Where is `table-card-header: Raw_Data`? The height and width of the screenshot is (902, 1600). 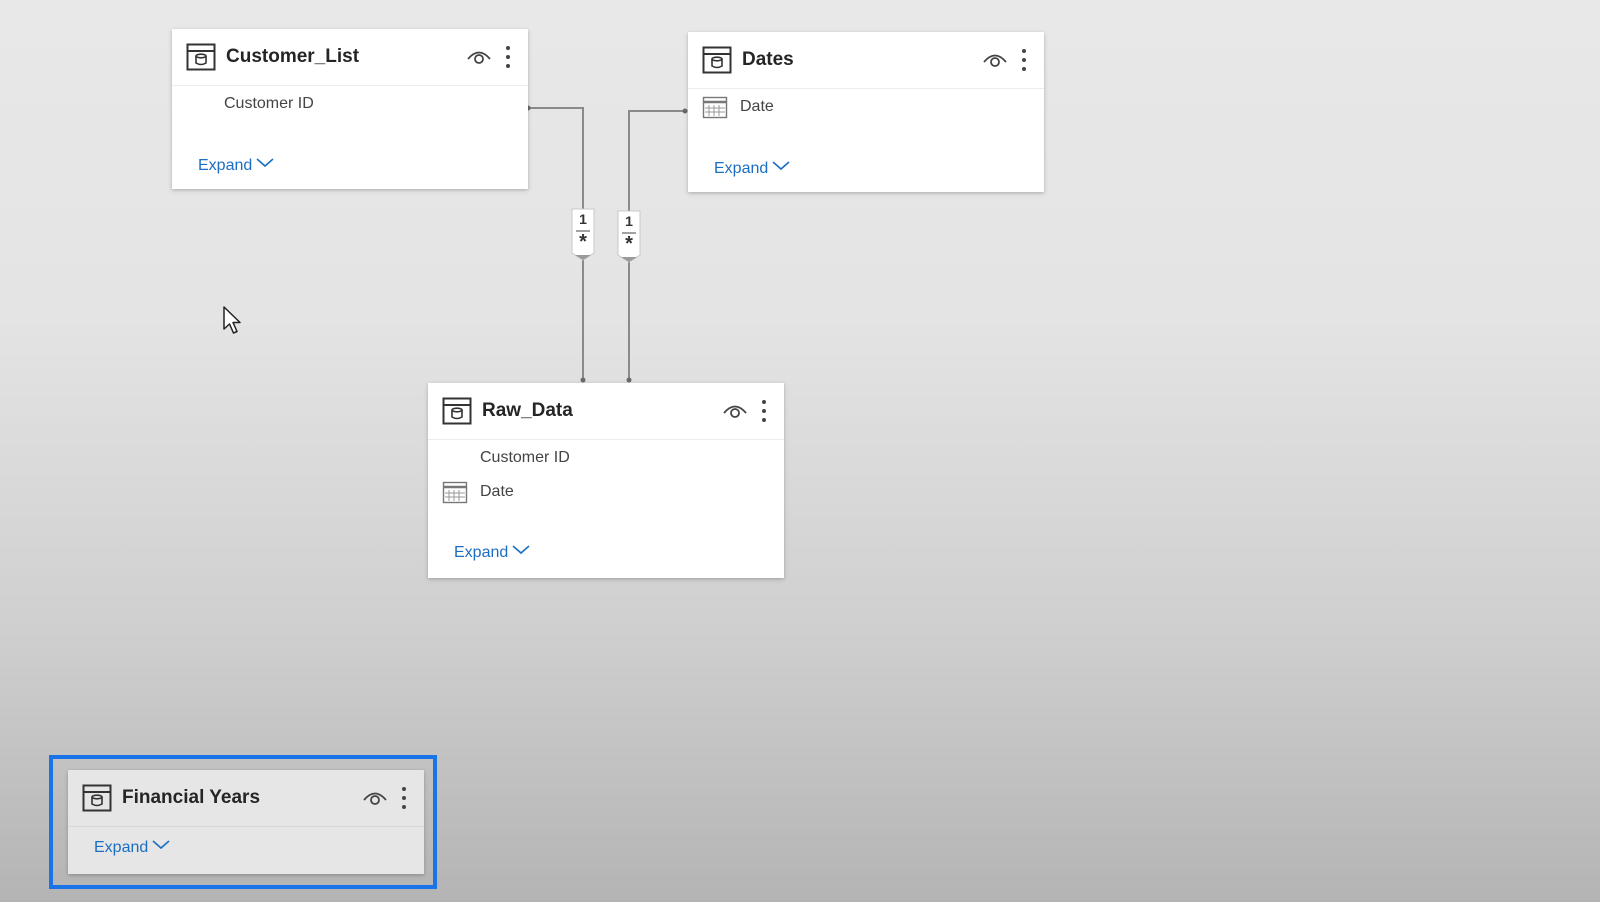 table-card-header: Raw_Data is located at coordinates (606, 411).